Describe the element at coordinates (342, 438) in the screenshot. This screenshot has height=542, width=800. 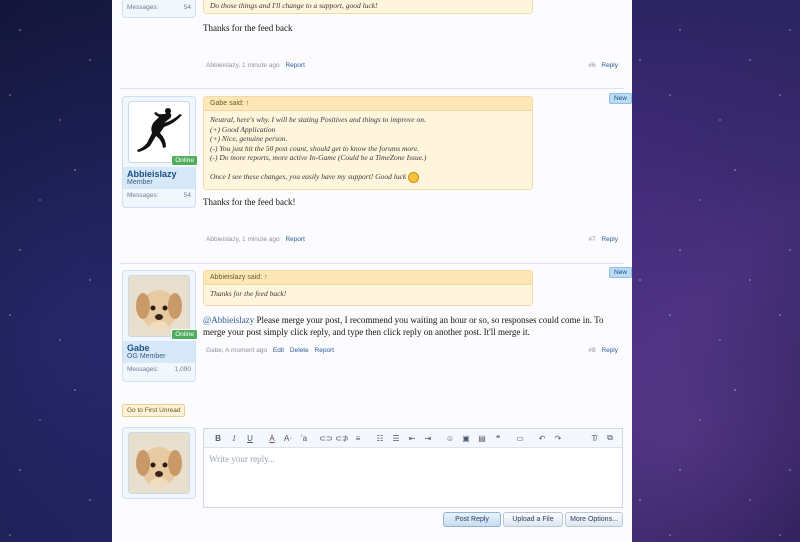
I see `unlink-icon: ⊂⊅` at that location.